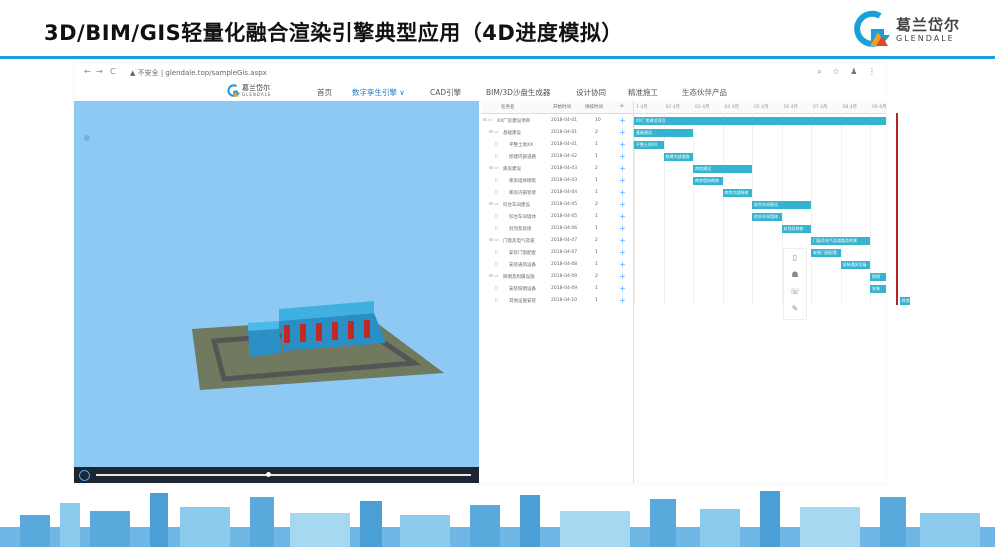  What do you see at coordinates (557, 277) in the screenshot?
I see `task-row: ⊟ ▭ 照明及附属设施 2018-04-09 2 +` at bounding box center [557, 277].